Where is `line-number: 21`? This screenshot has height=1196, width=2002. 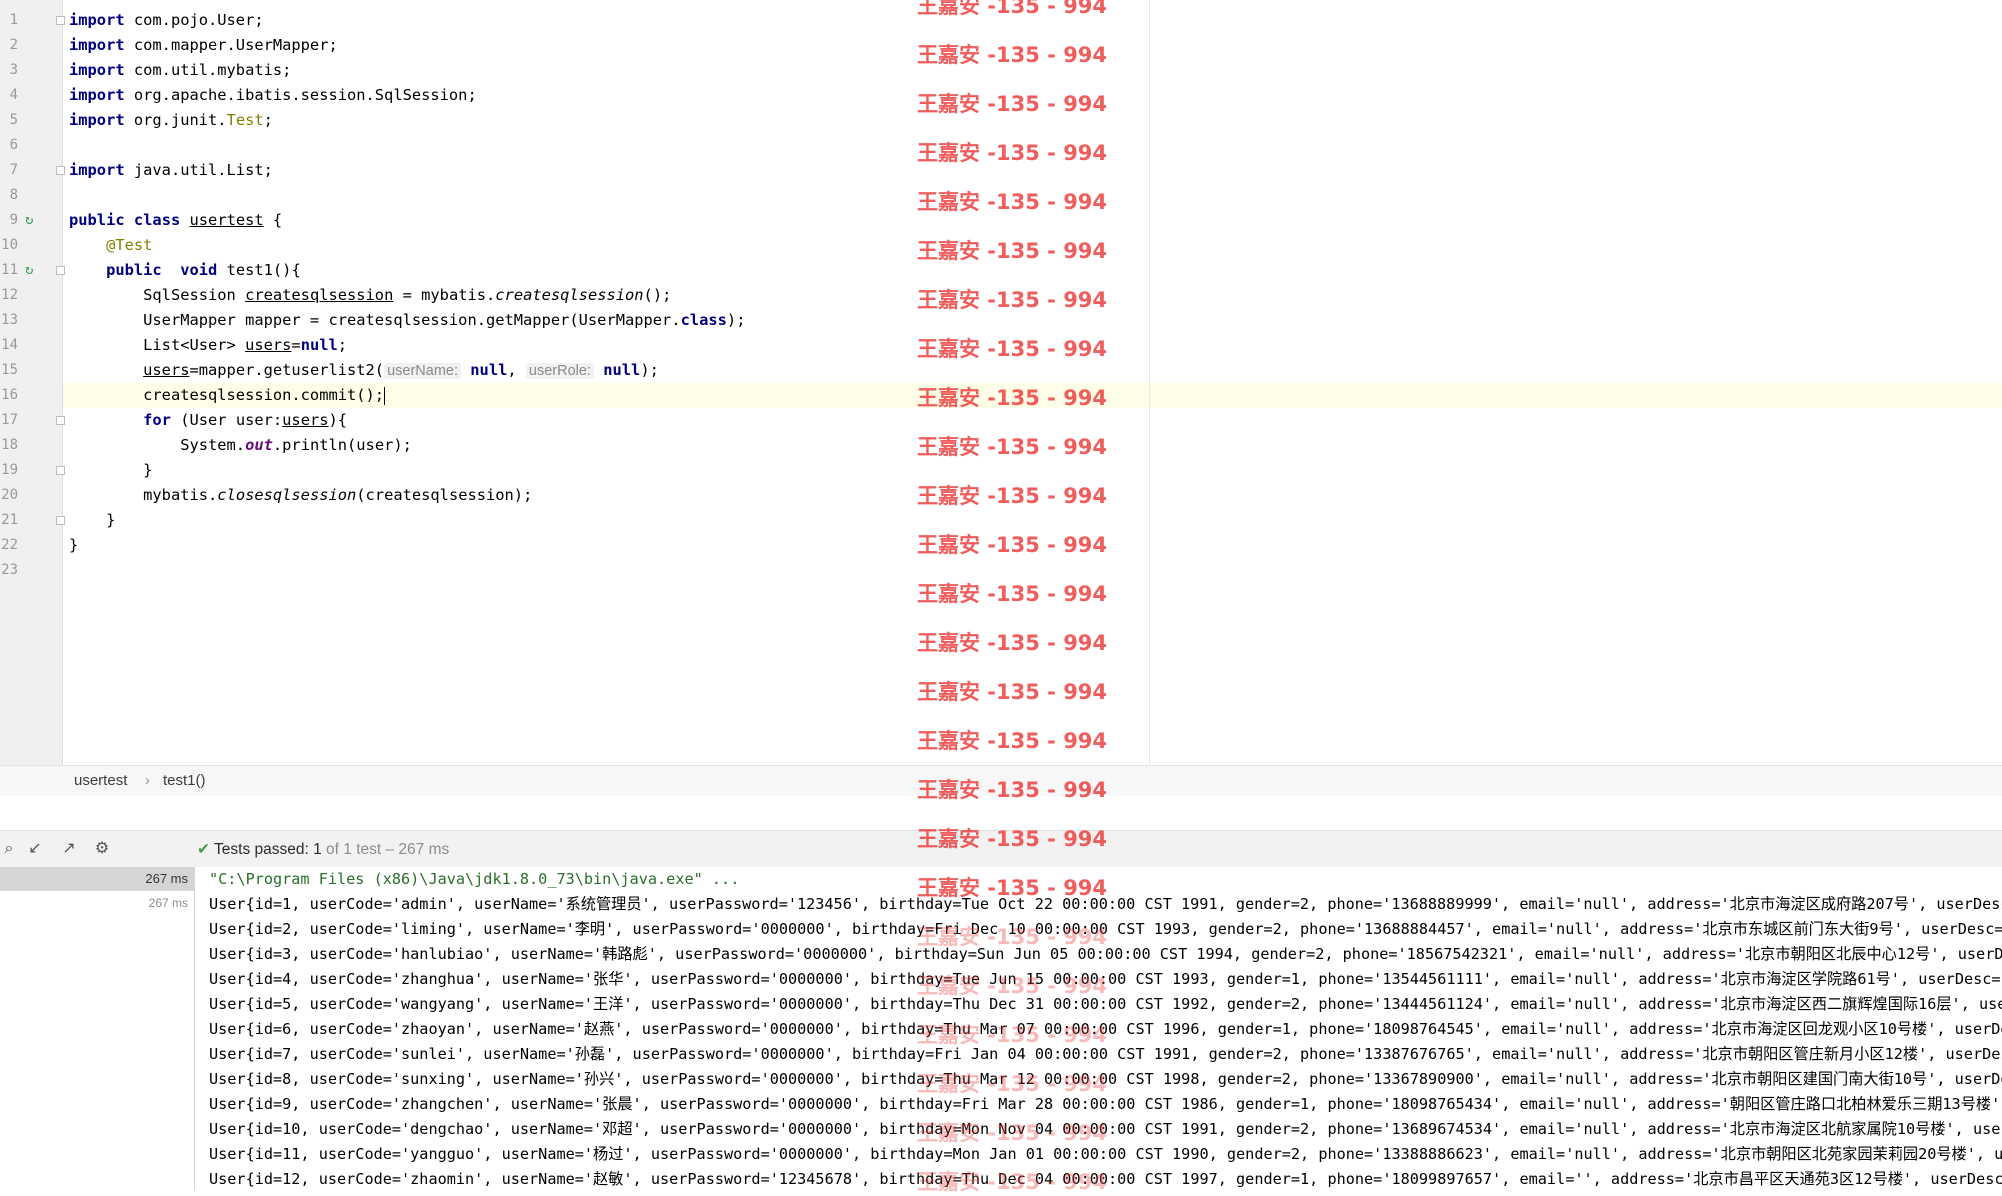 line-number: 21 is located at coordinates (9, 520).